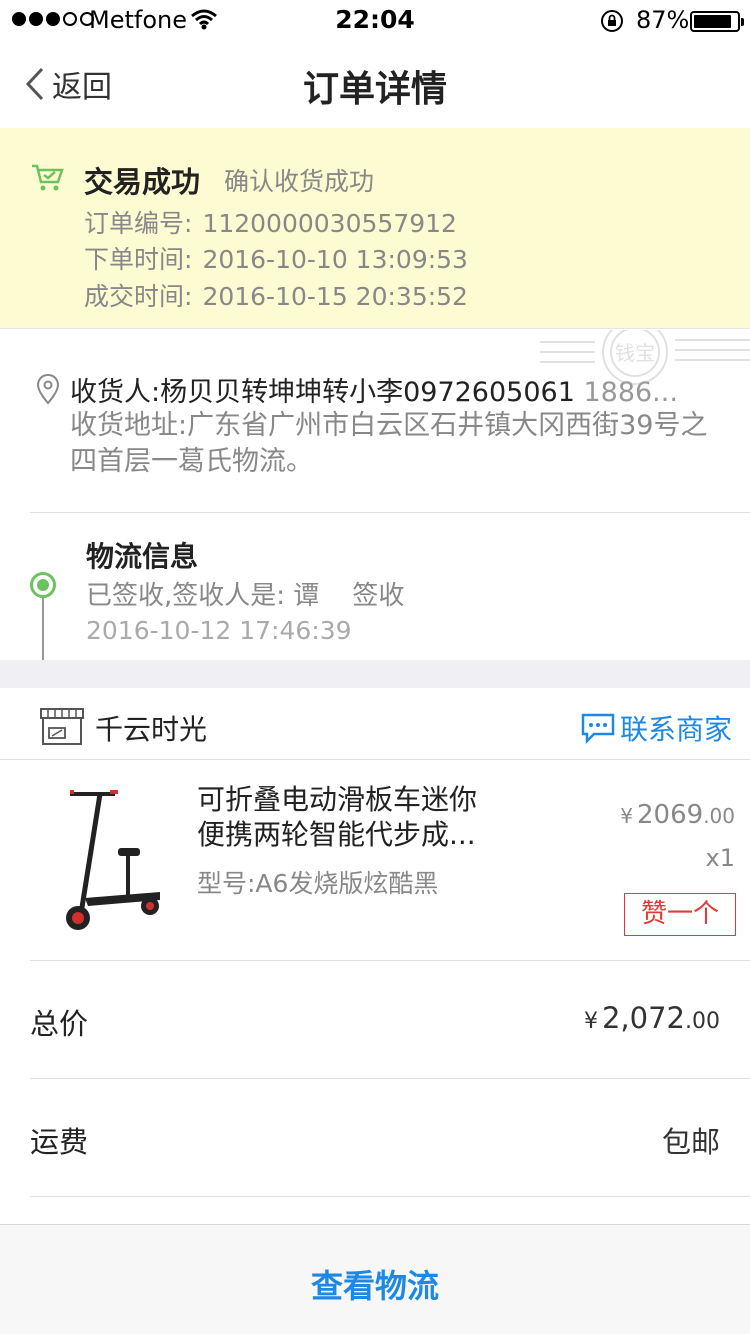 This screenshot has width=750, height=1334. Describe the element at coordinates (375, 1019) in the screenshot. I see `total-price-row: 总价 ¥2,072.00` at that location.